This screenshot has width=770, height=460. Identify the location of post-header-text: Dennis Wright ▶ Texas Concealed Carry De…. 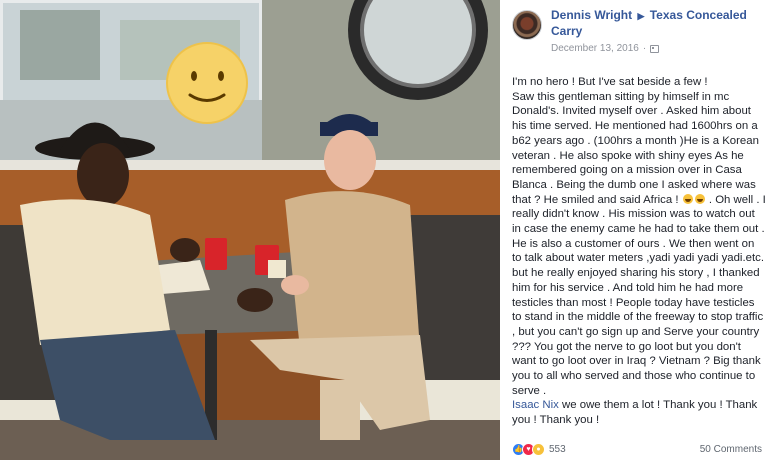
(656, 31).